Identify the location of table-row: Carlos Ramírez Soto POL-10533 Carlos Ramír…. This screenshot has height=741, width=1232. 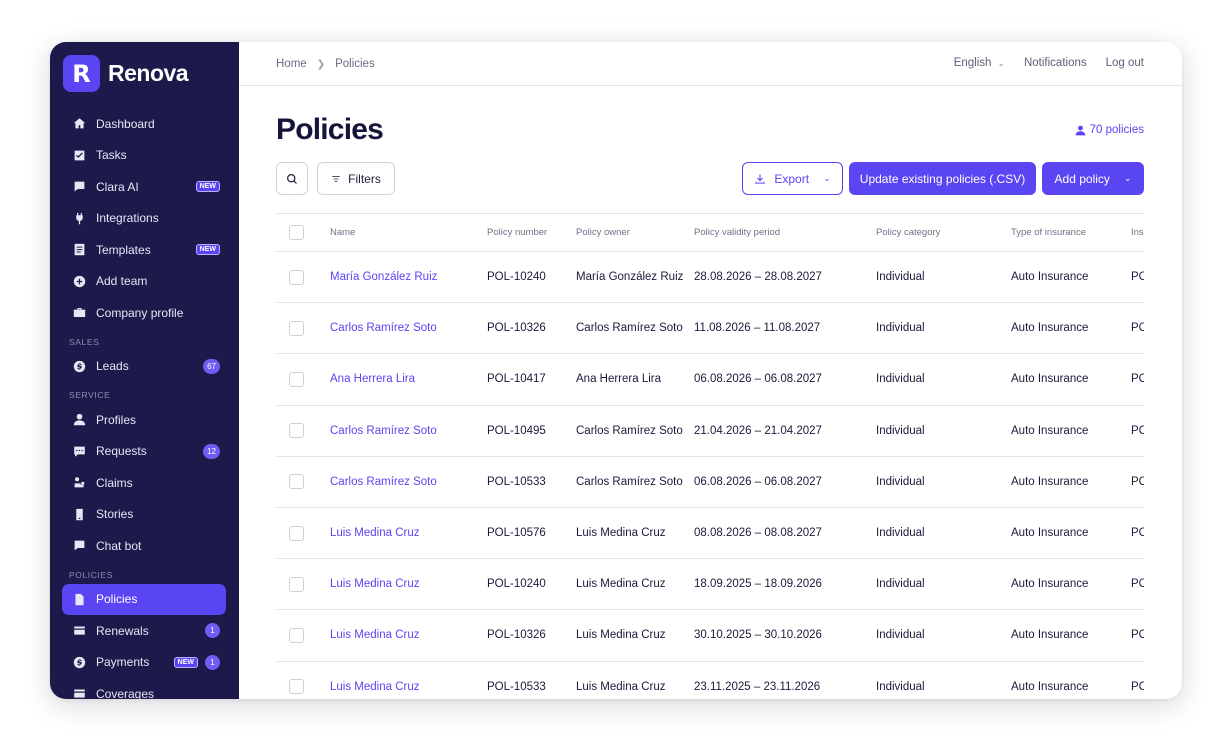
(710, 482).